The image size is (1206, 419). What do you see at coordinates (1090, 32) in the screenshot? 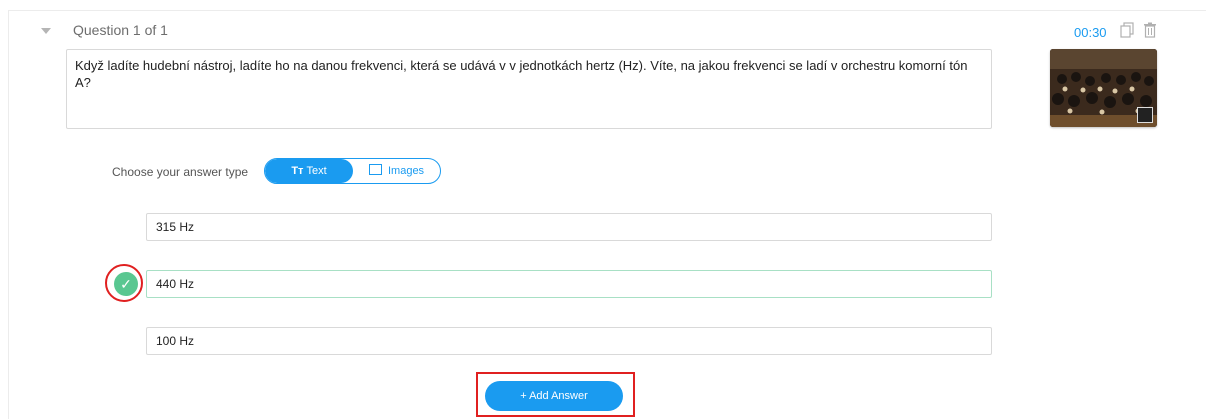
I see `question-timer: 00:30` at bounding box center [1090, 32].